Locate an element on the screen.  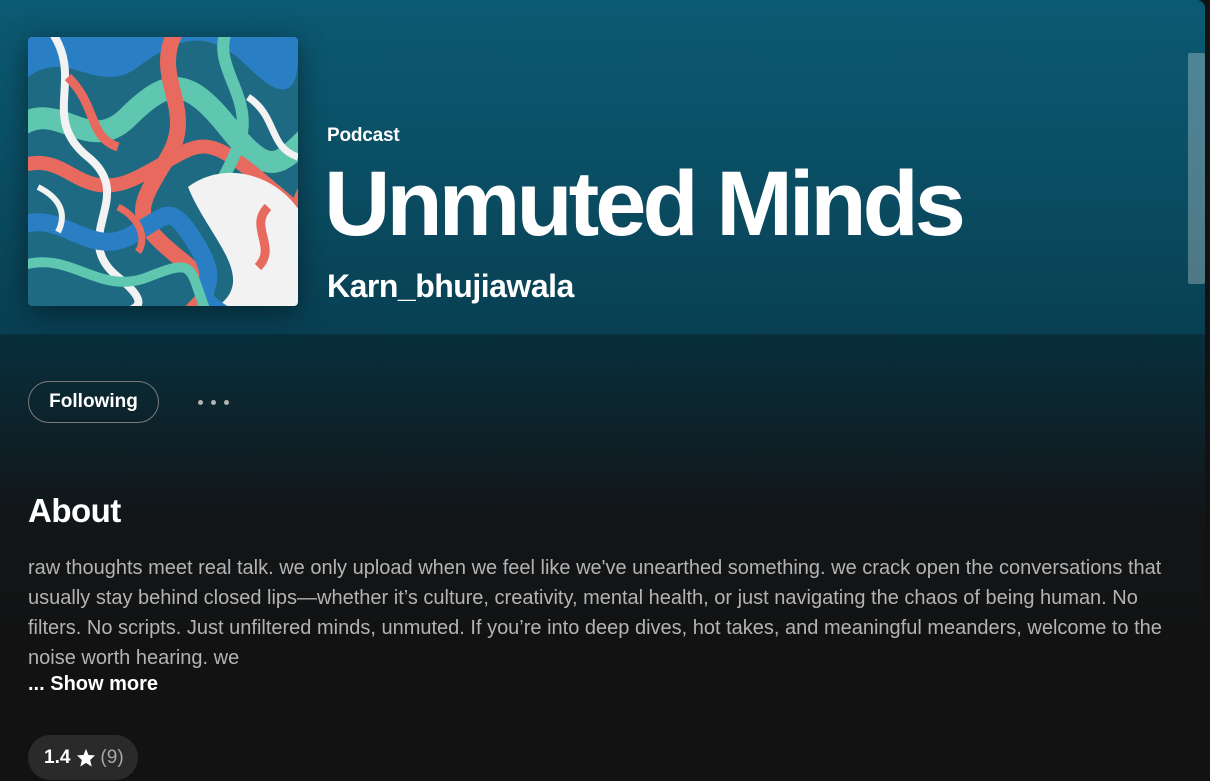
podcast-cover-art is located at coordinates (163, 171).